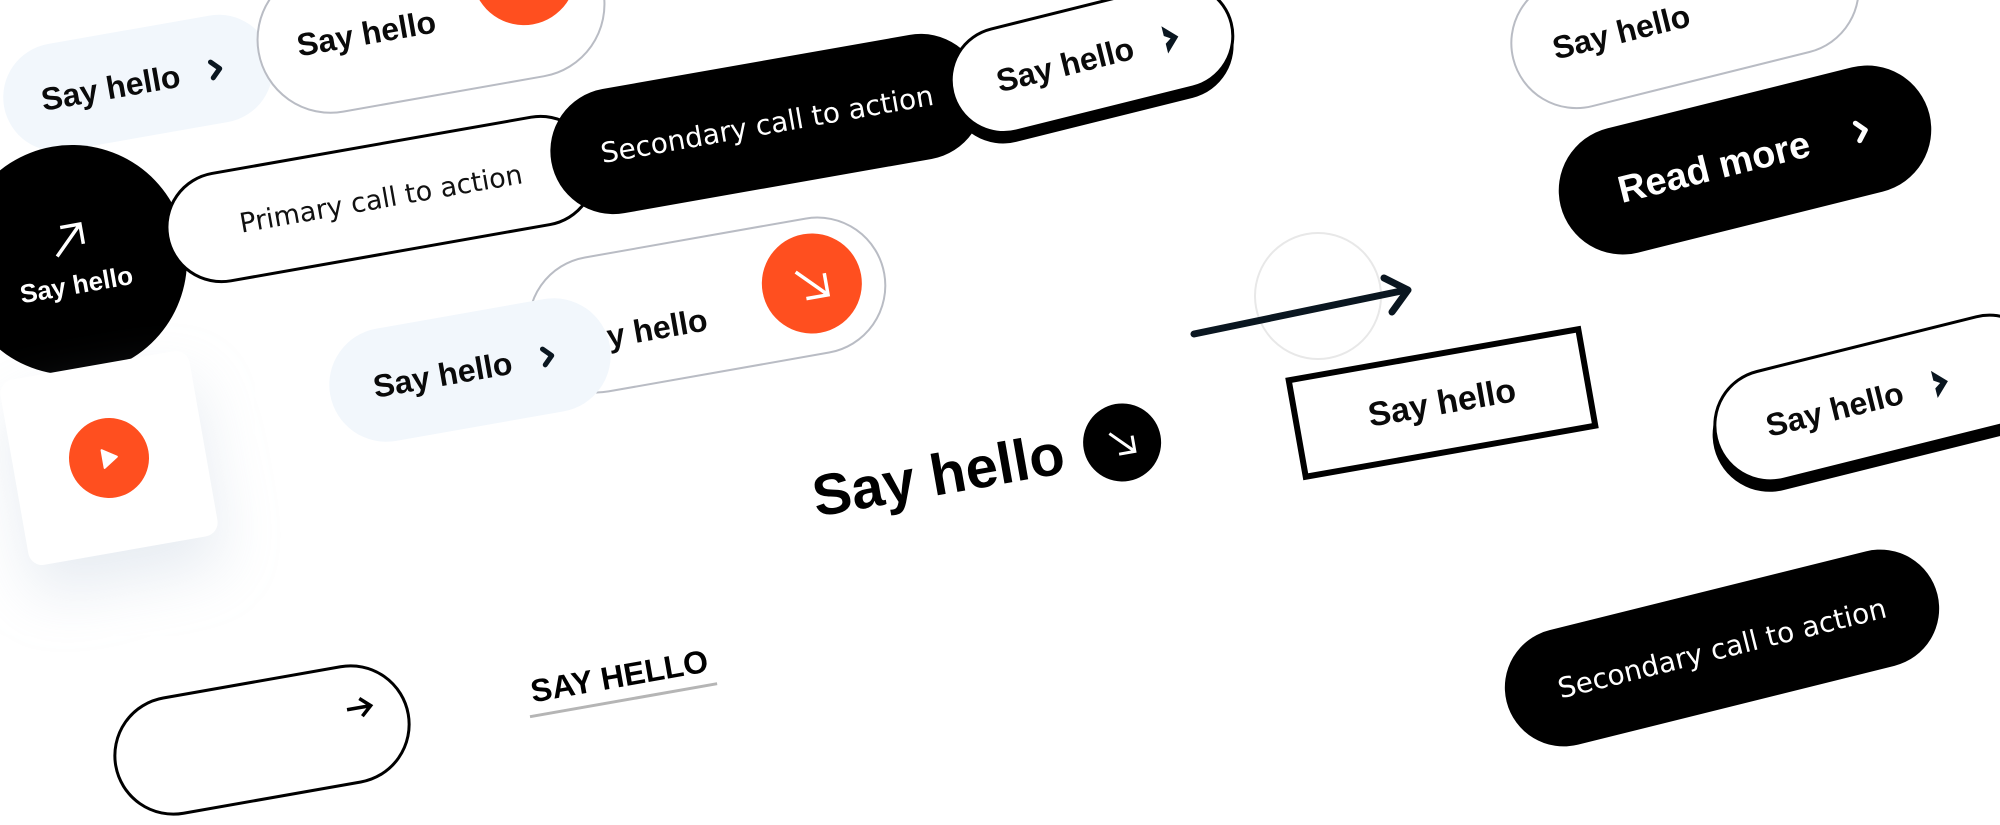 This screenshot has height=825, width=2000. I want to click on say-hello-text-button: Say hello, so click(1000, 464).